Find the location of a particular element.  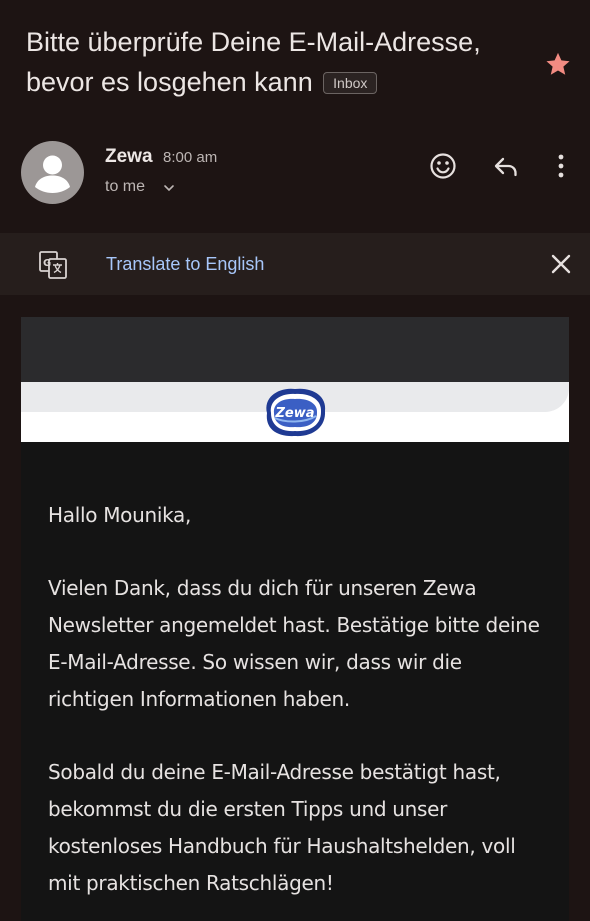

translate-link: Translate to English is located at coordinates (185, 264).